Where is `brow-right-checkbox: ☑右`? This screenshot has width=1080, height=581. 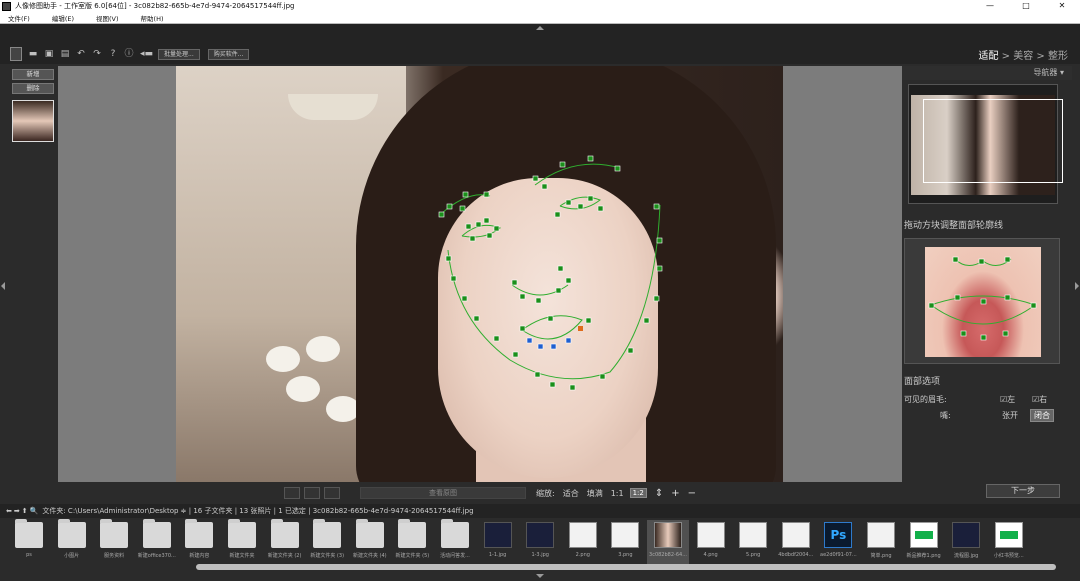 brow-right-checkbox: ☑右 is located at coordinates (1039, 399).